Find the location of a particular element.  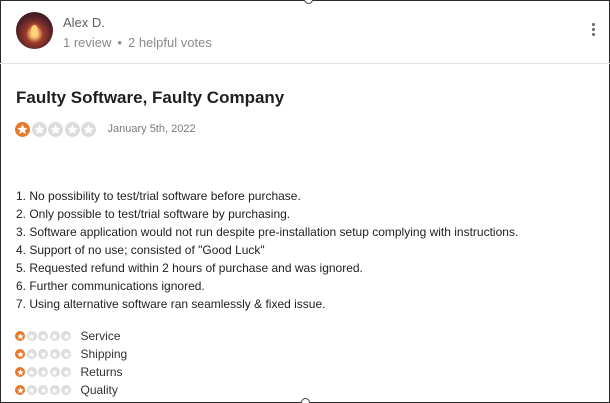

review-date: January 5th, 2022 is located at coordinates (151, 129).